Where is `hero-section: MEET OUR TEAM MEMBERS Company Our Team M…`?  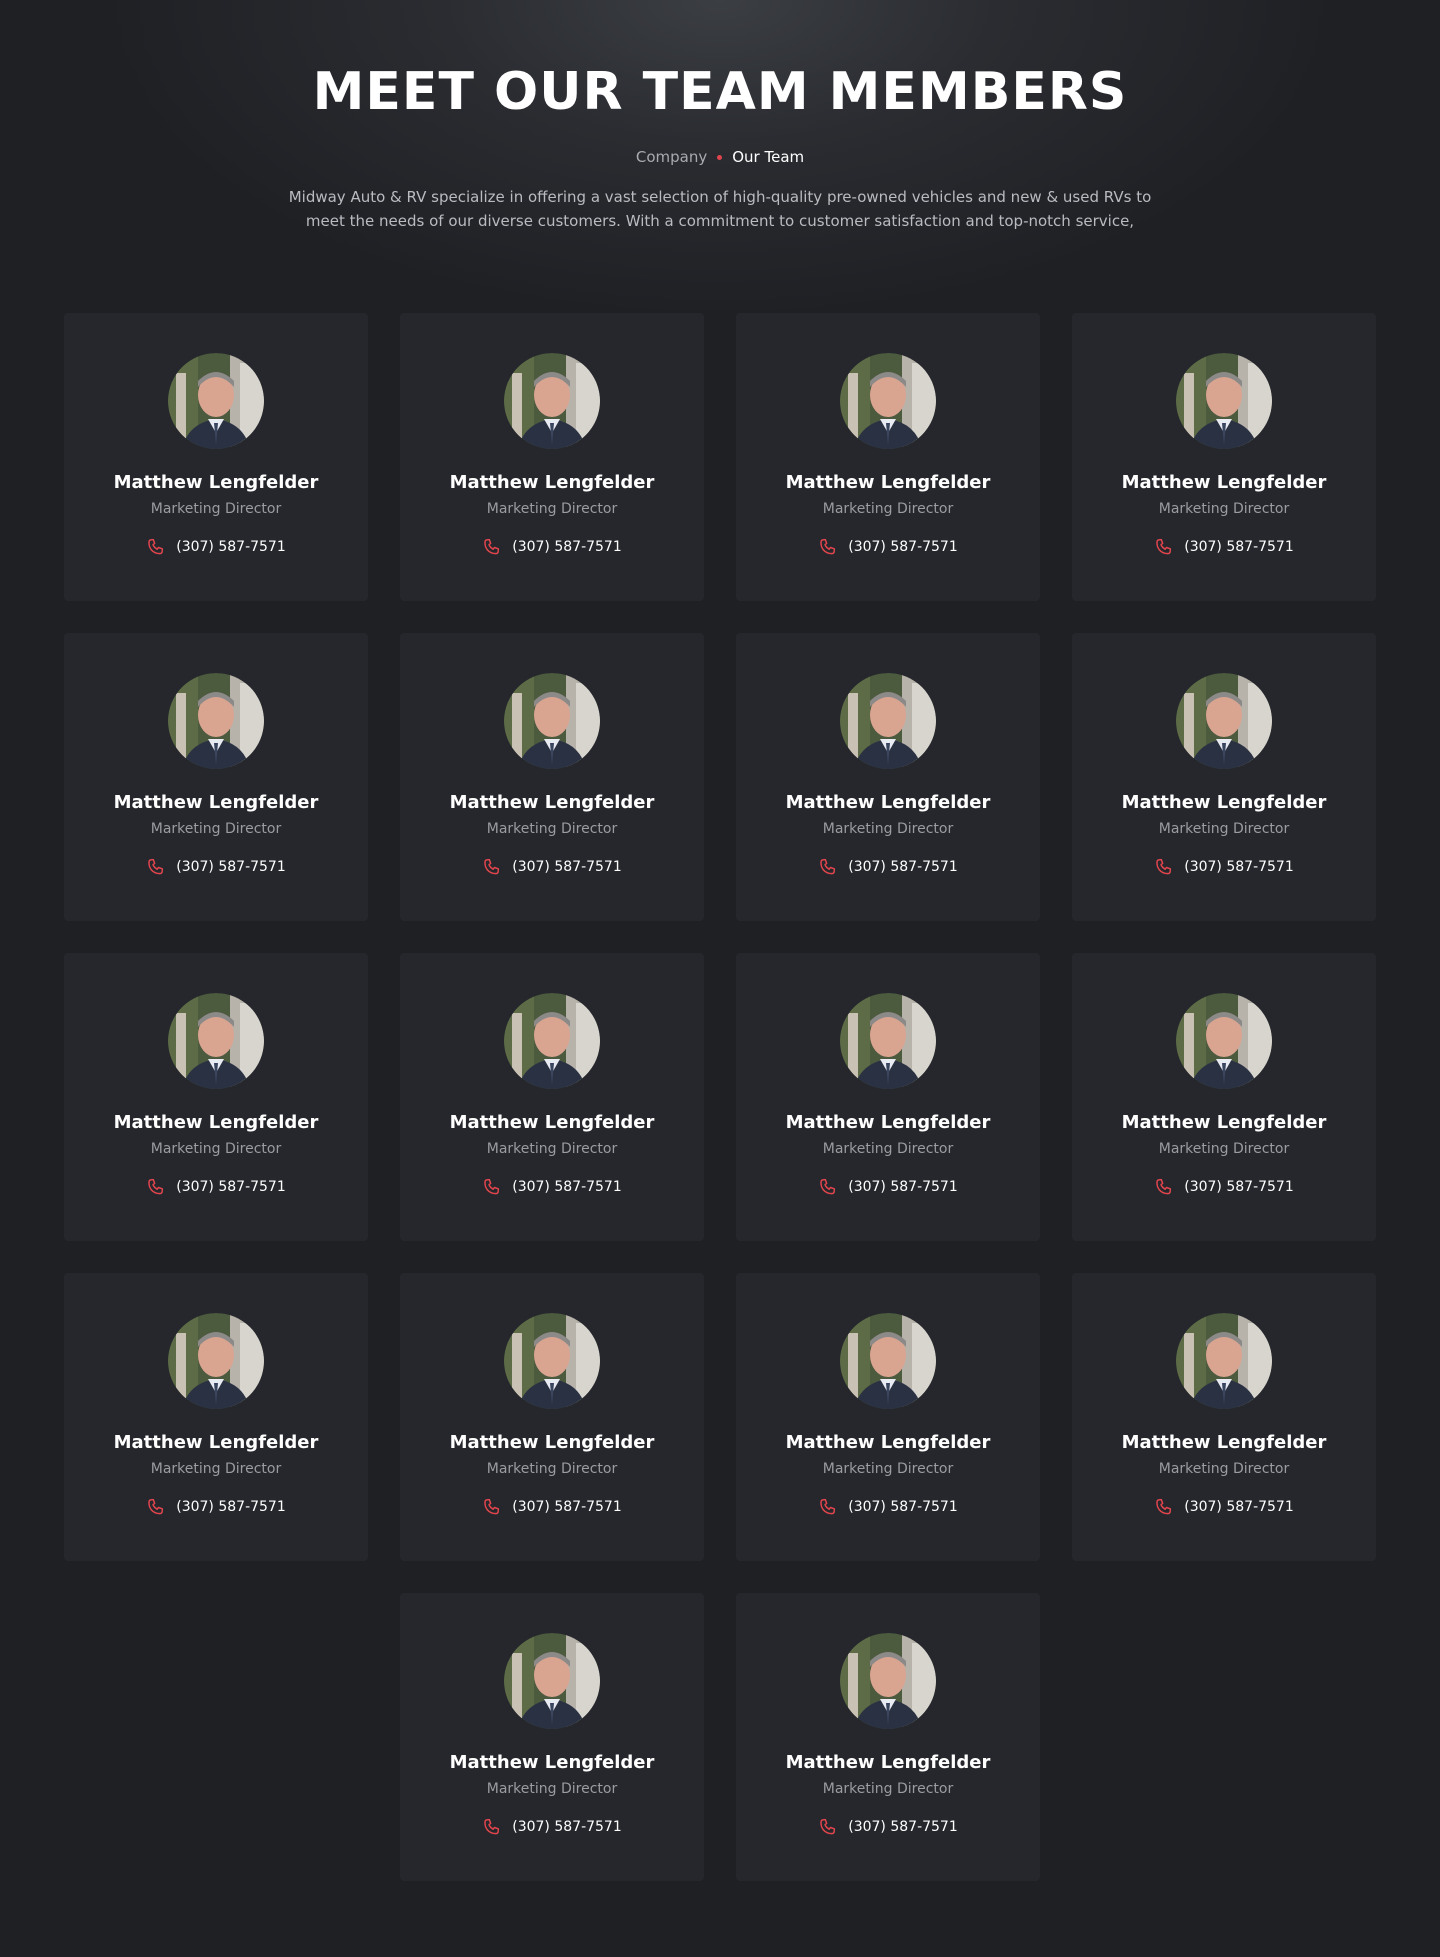
hero-section: MEET OUR TEAM MEMBERS Company Our Team M… is located at coordinates (720, 116).